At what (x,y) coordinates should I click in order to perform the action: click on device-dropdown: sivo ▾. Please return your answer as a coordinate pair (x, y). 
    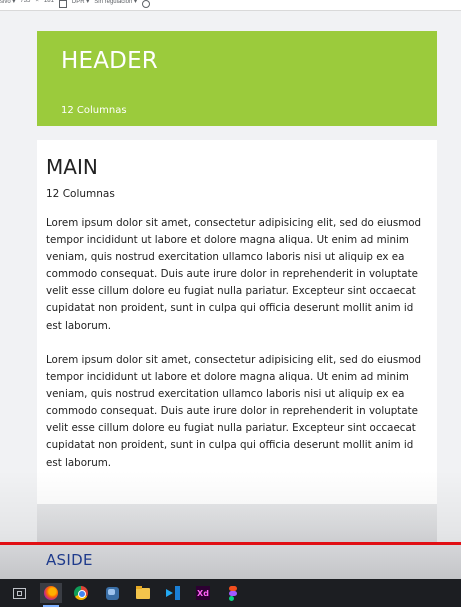
    Looking at the image, I should click on (7, 4).